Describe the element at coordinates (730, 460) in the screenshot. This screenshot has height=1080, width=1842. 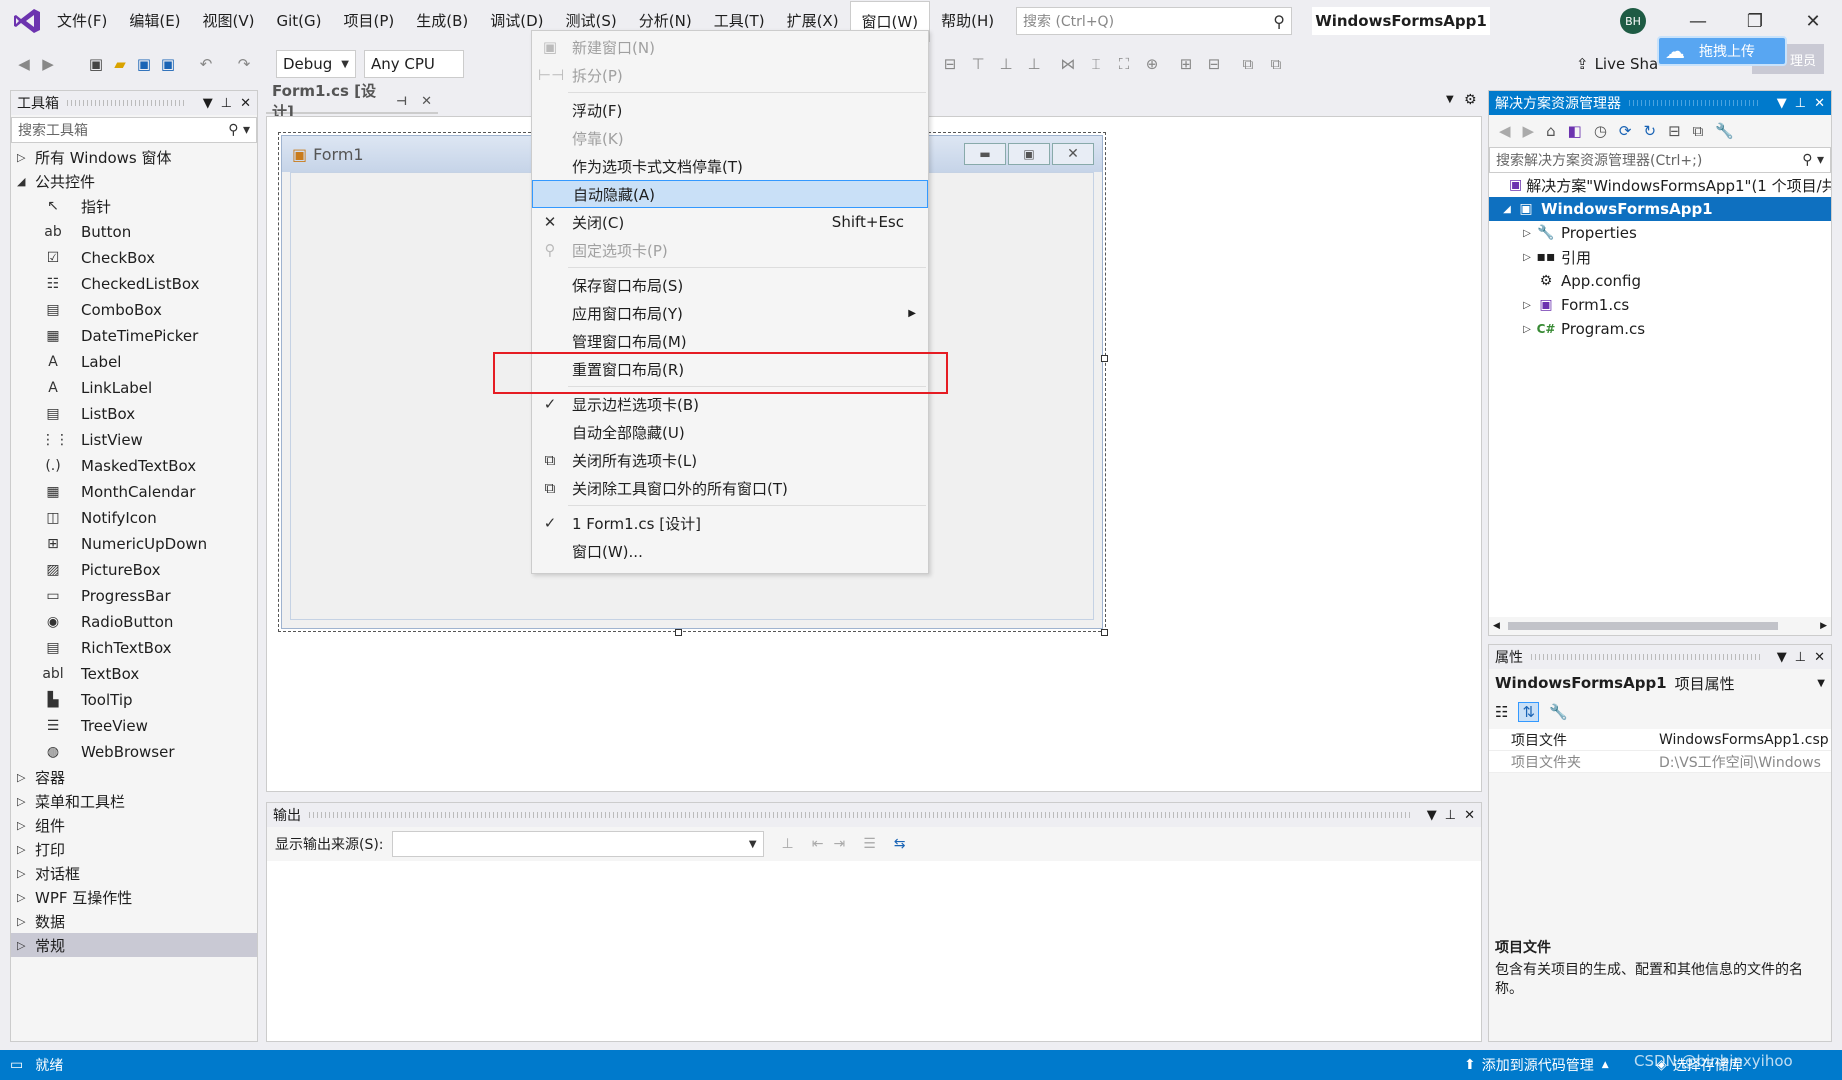
I see `menu-item-14: ⧉ 关闭所有选项卡(L)` at that location.